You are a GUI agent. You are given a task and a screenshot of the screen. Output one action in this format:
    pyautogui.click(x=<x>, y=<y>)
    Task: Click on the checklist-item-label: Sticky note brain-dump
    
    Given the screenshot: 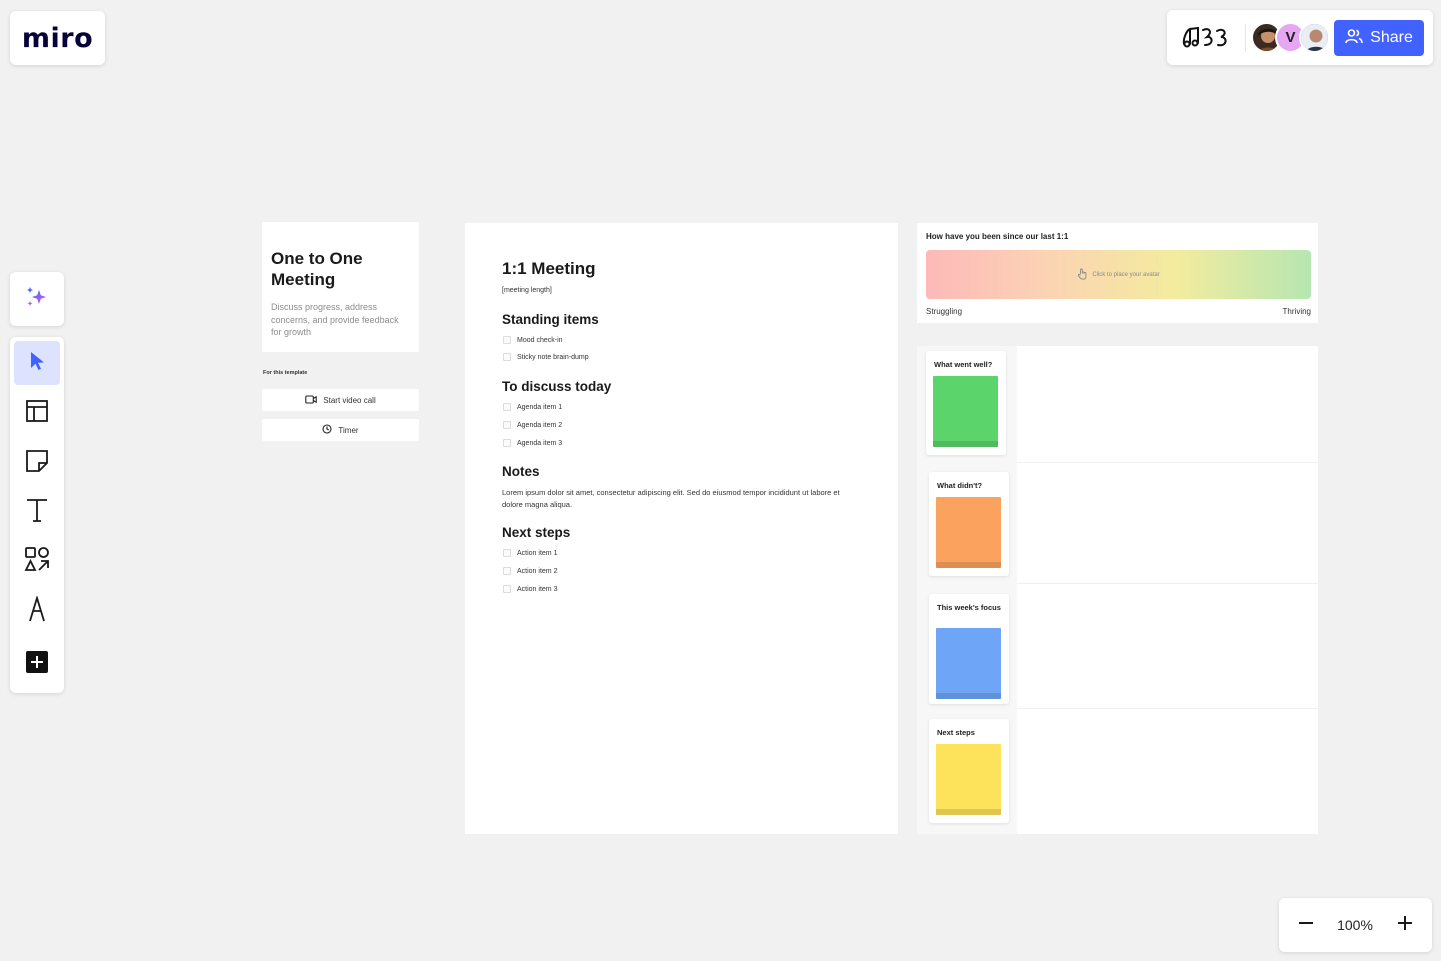 What is the action you would take?
    pyautogui.click(x=553, y=357)
    